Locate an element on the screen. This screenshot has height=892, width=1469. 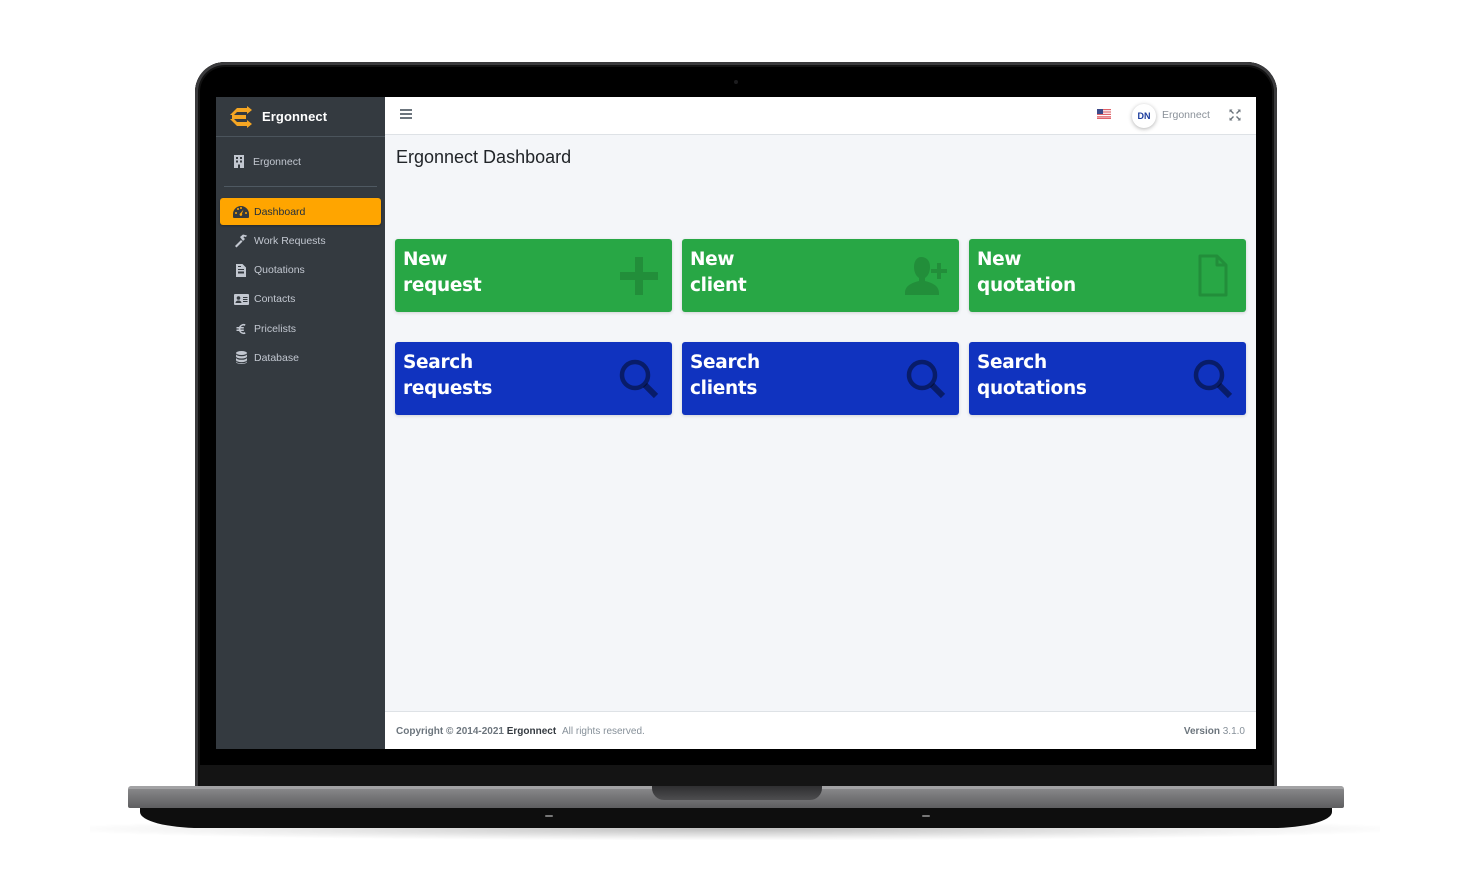
search-clients-button: Search clients is located at coordinates (820, 378).